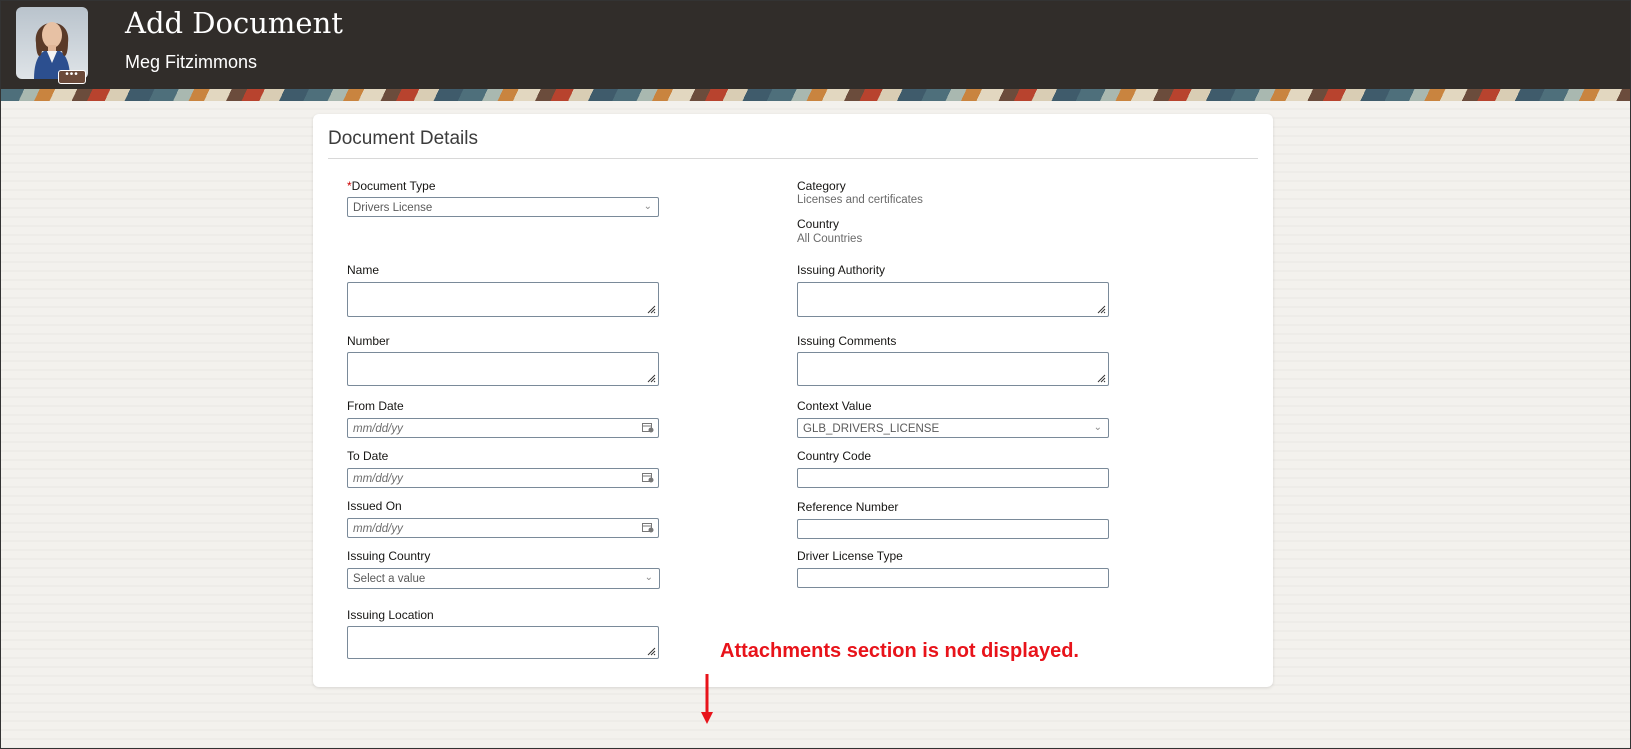 The image size is (1631, 749). What do you see at coordinates (378, 529) in the screenshot?
I see `issued-on-placeholder: mm/dd/yy` at bounding box center [378, 529].